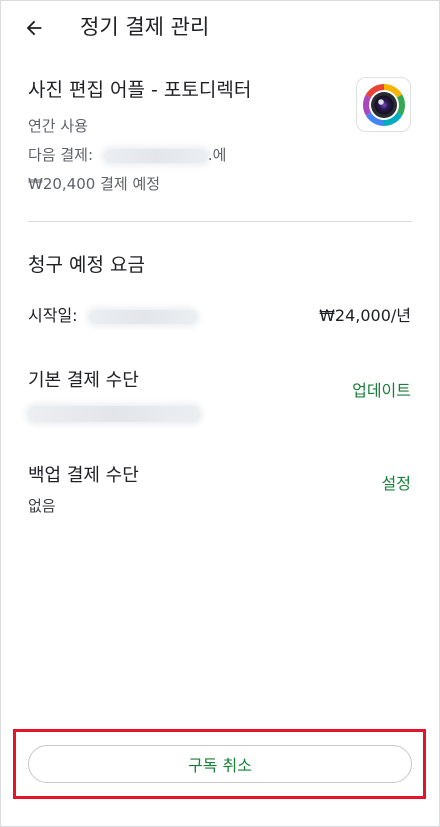 Image resolution: width=440 pixels, height=827 pixels. I want to click on redacted-start-date, so click(142, 316).